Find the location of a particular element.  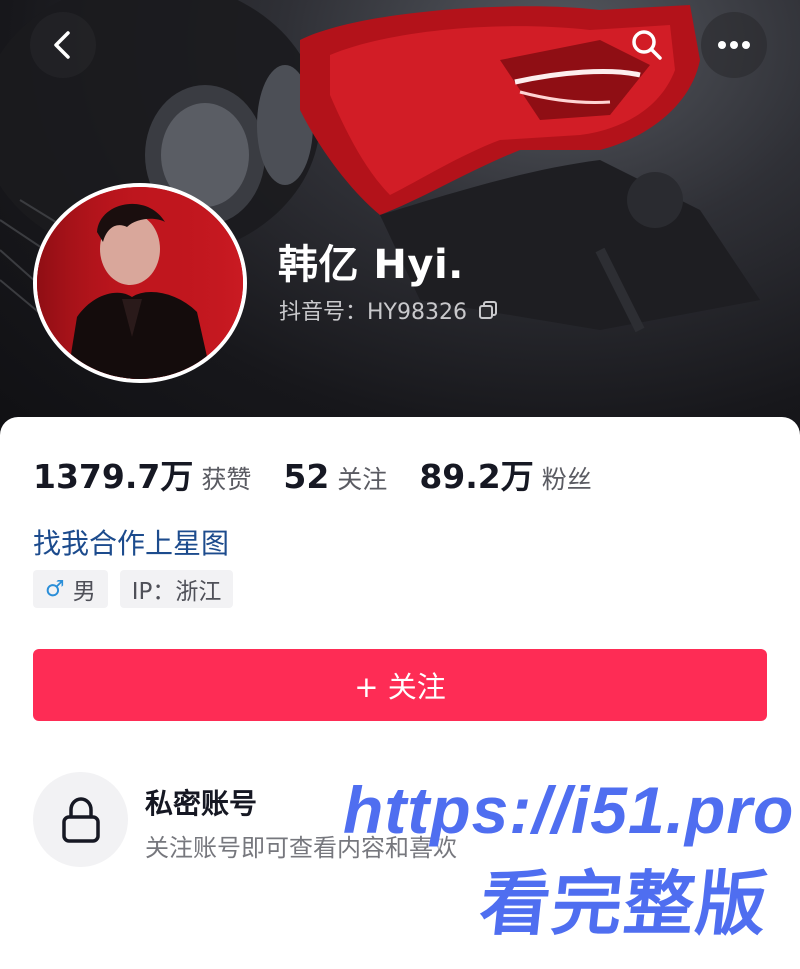

collab-link: 找我合作上星图 is located at coordinates (131, 542).